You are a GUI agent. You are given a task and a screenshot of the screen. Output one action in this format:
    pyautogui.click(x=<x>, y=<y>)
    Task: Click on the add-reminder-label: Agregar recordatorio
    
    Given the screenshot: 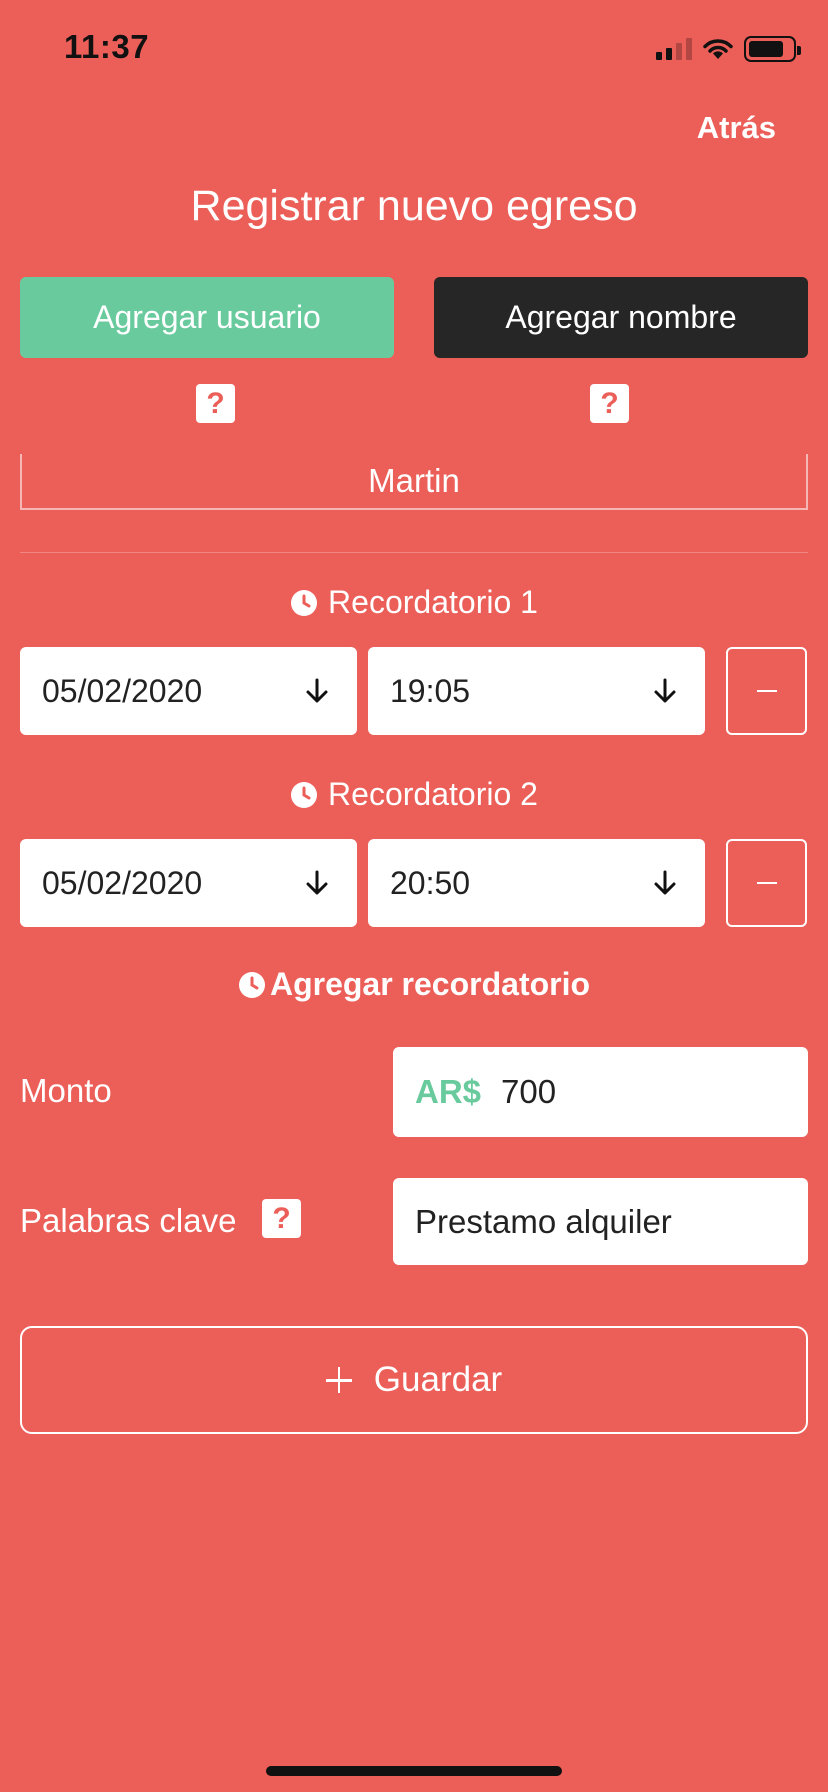 What is the action you would take?
    pyautogui.click(x=430, y=984)
    